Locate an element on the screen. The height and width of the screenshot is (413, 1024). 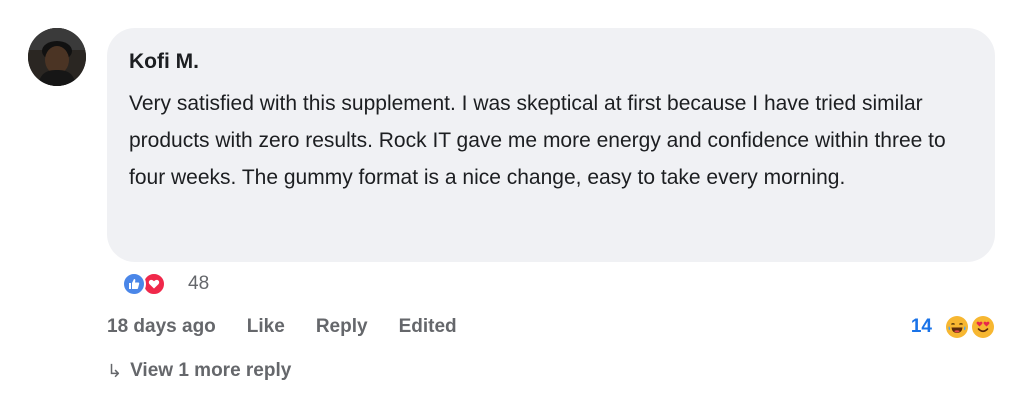
reply-reactions: 14 is located at coordinates (952, 327).